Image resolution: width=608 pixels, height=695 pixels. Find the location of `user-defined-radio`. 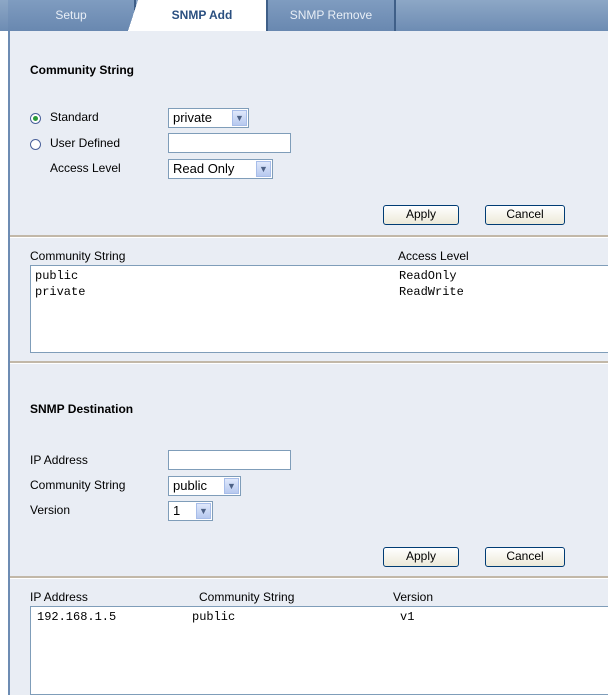

user-defined-radio is located at coordinates (35, 144).